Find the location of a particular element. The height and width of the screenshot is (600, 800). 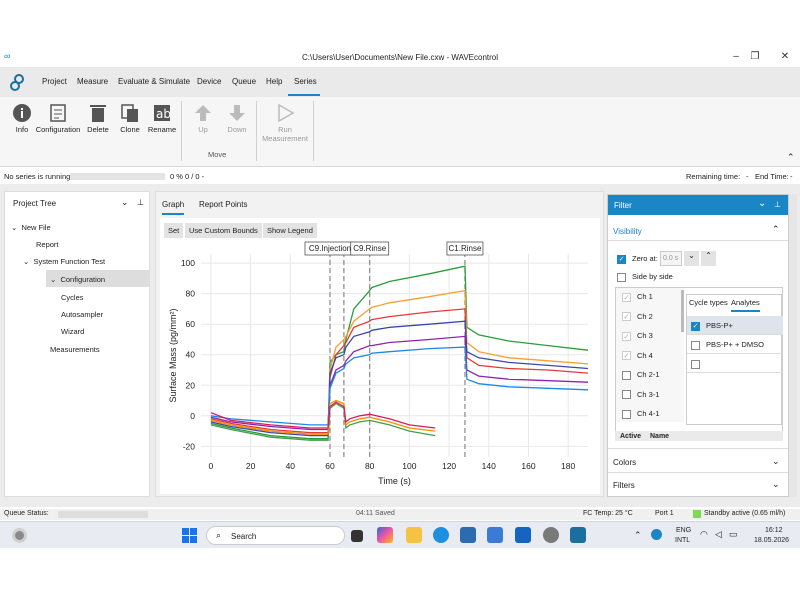

analyte-item: ✓ PBS-P+ is located at coordinates (735, 325).